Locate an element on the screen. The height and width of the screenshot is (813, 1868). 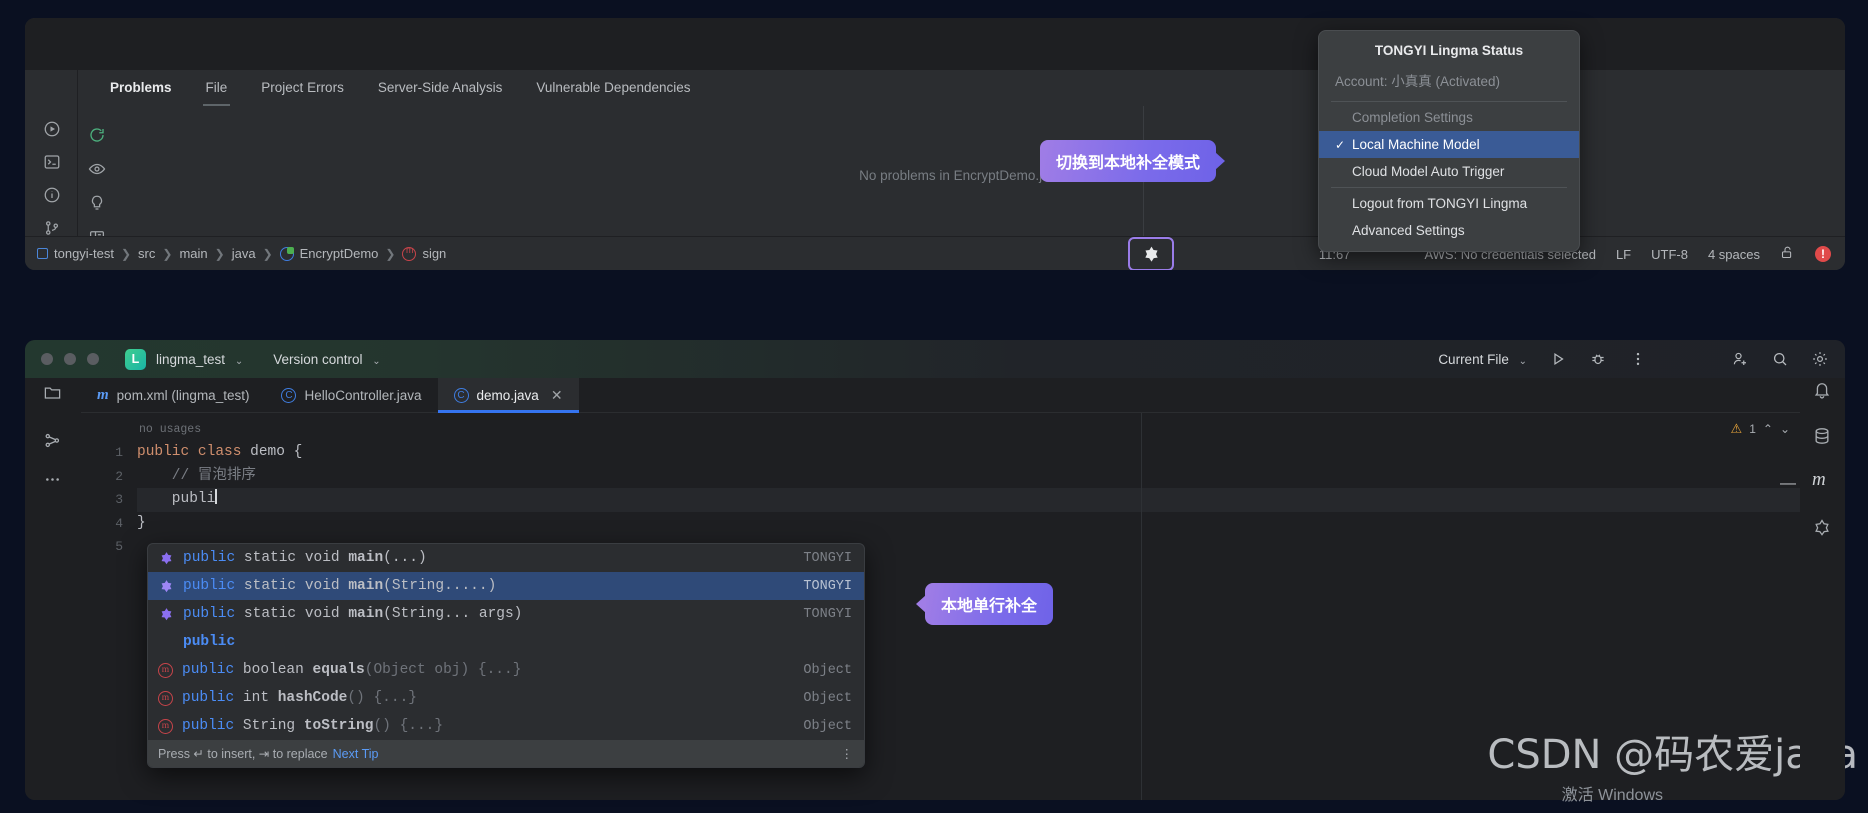
settings-gear-icon is located at coordinates (1820, 359).